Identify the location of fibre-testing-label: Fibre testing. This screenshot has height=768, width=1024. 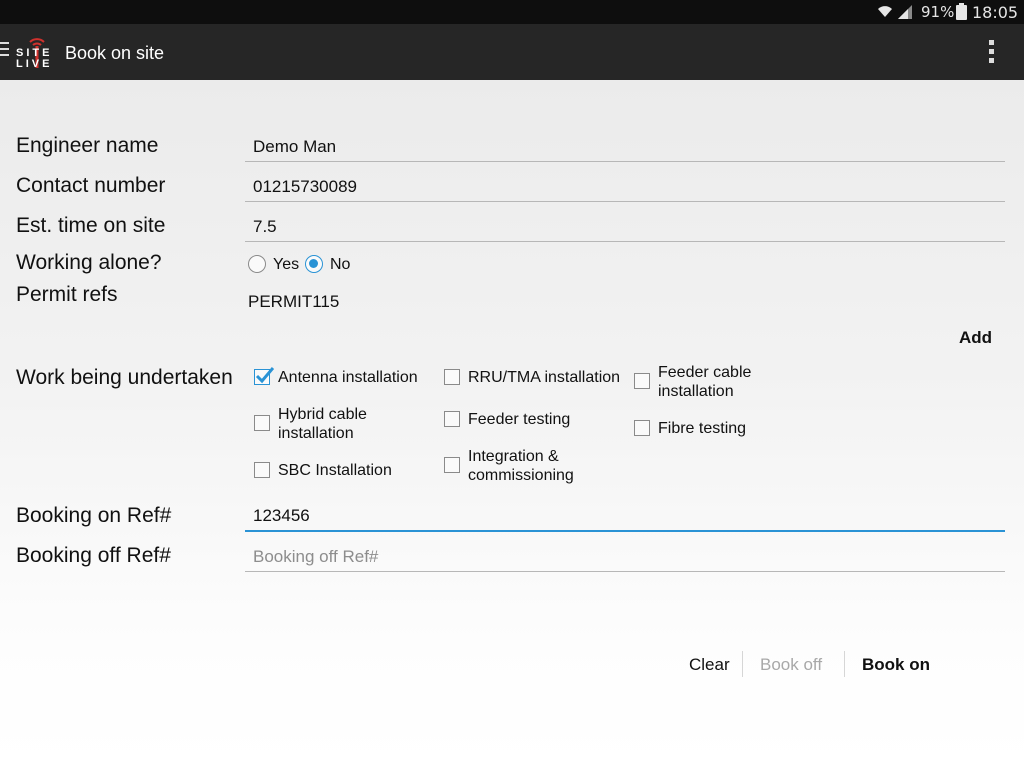
(743, 428).